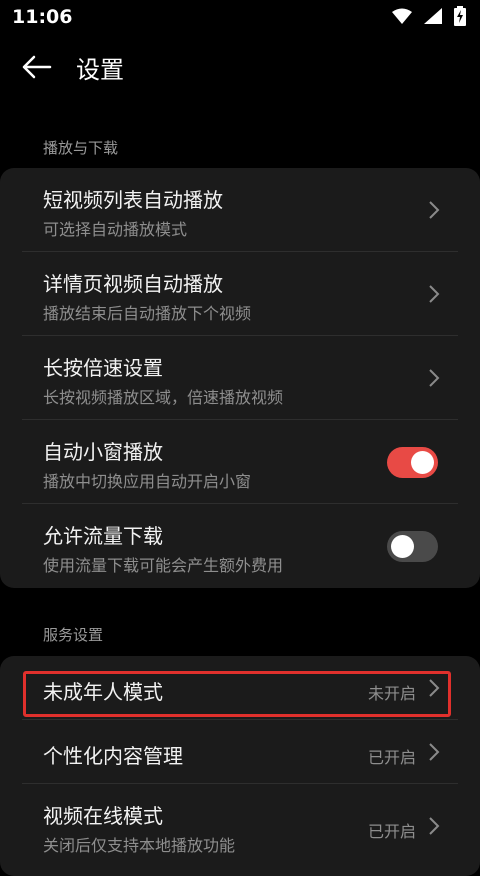 This screenshot has width=480, height=876. I want to click on setting-title: 未成年人模式, so click(103, 692).